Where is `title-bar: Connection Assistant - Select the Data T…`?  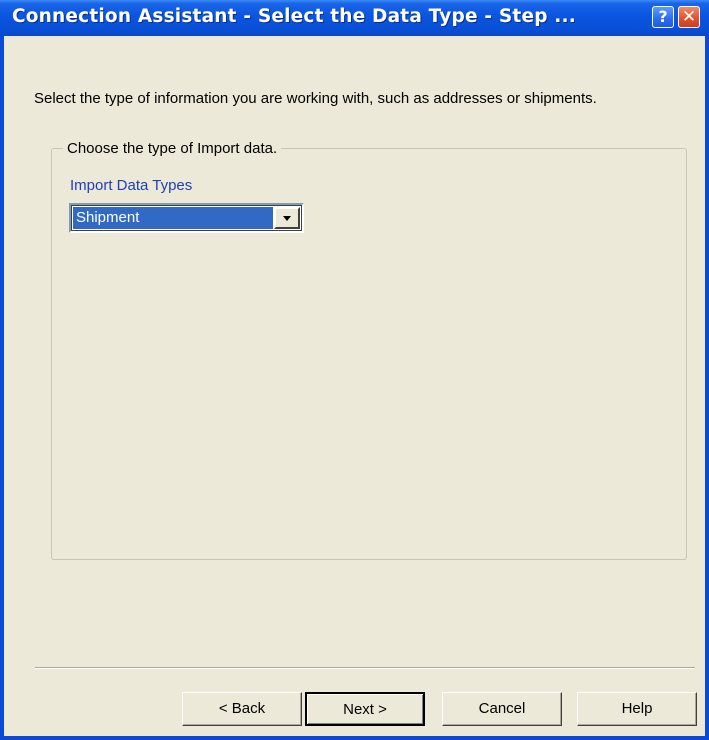
title-bar: Connection Assistant - Select the Data T… is located at coordinates (354, 18).